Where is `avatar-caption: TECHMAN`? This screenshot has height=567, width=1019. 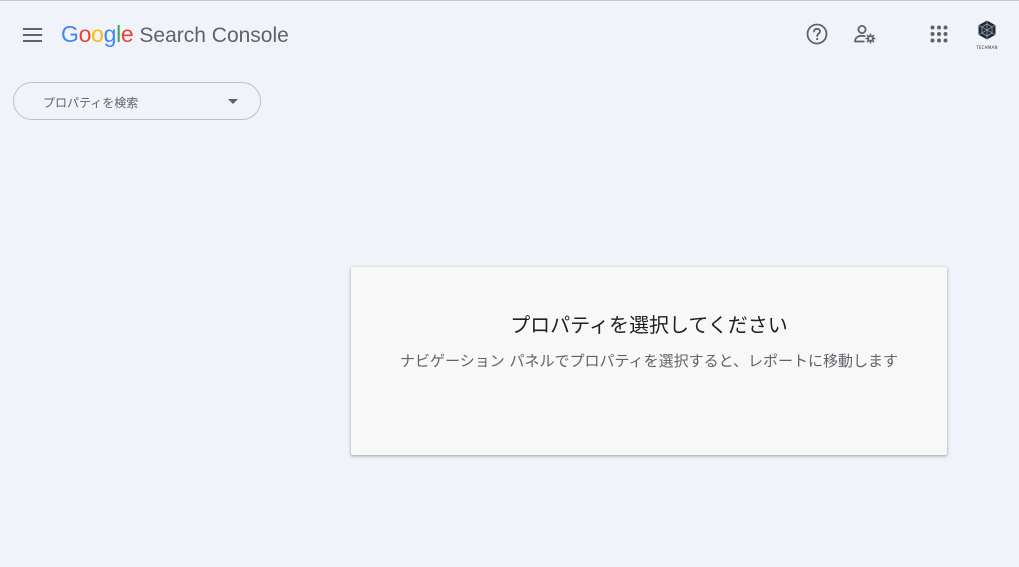 avatar-caption: TECHMAN is located at coordinates (987, 47).